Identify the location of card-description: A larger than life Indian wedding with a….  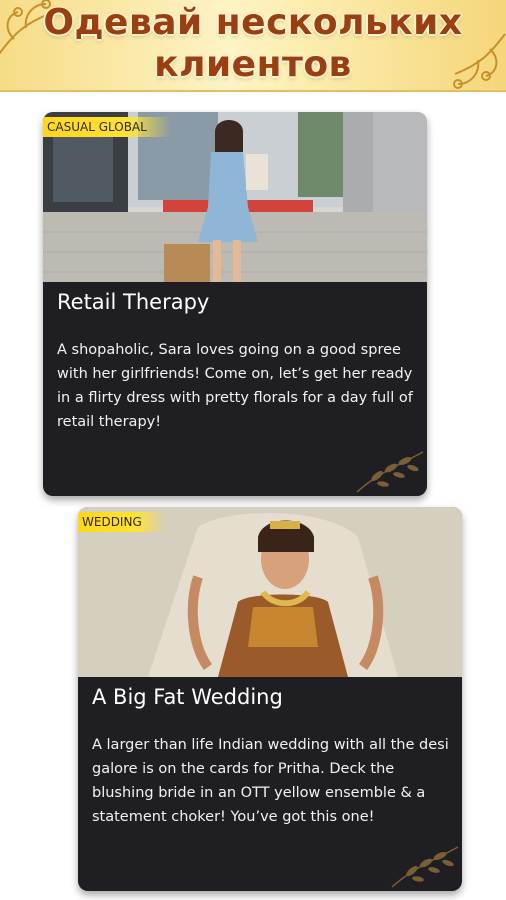
(270, 781).